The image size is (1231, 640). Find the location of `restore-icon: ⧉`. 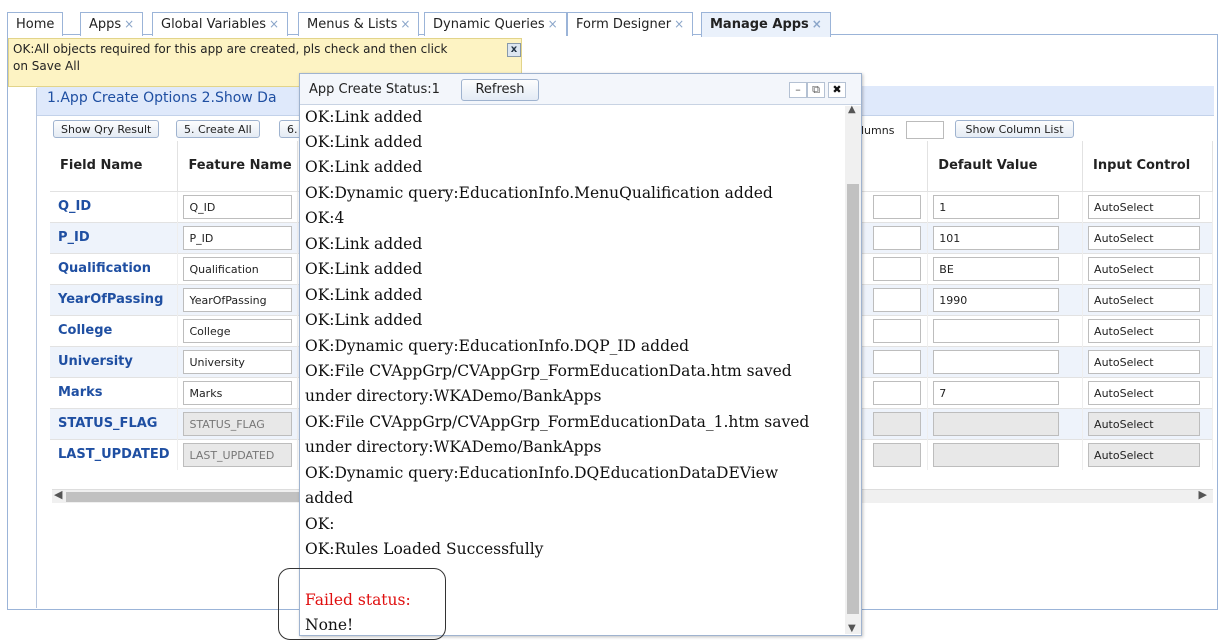

restore-icon: ⧉ is located at coordinates (816, 90).